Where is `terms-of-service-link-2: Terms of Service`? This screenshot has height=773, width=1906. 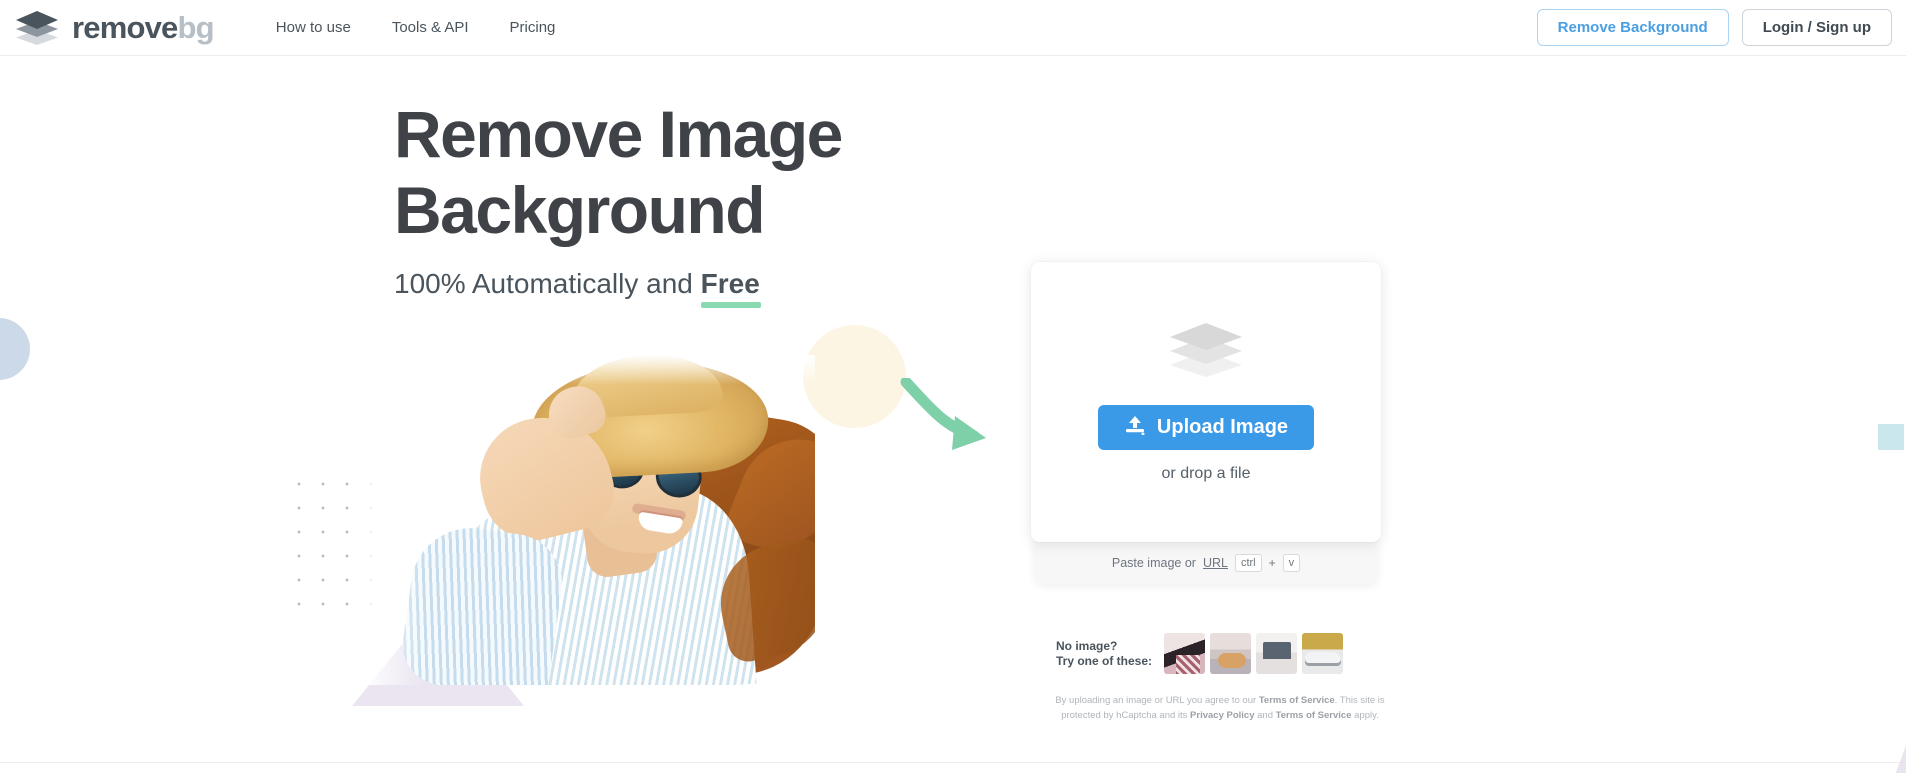 terms-of-service-link-2: Terms of Service is located at coordinates (1314, 715).